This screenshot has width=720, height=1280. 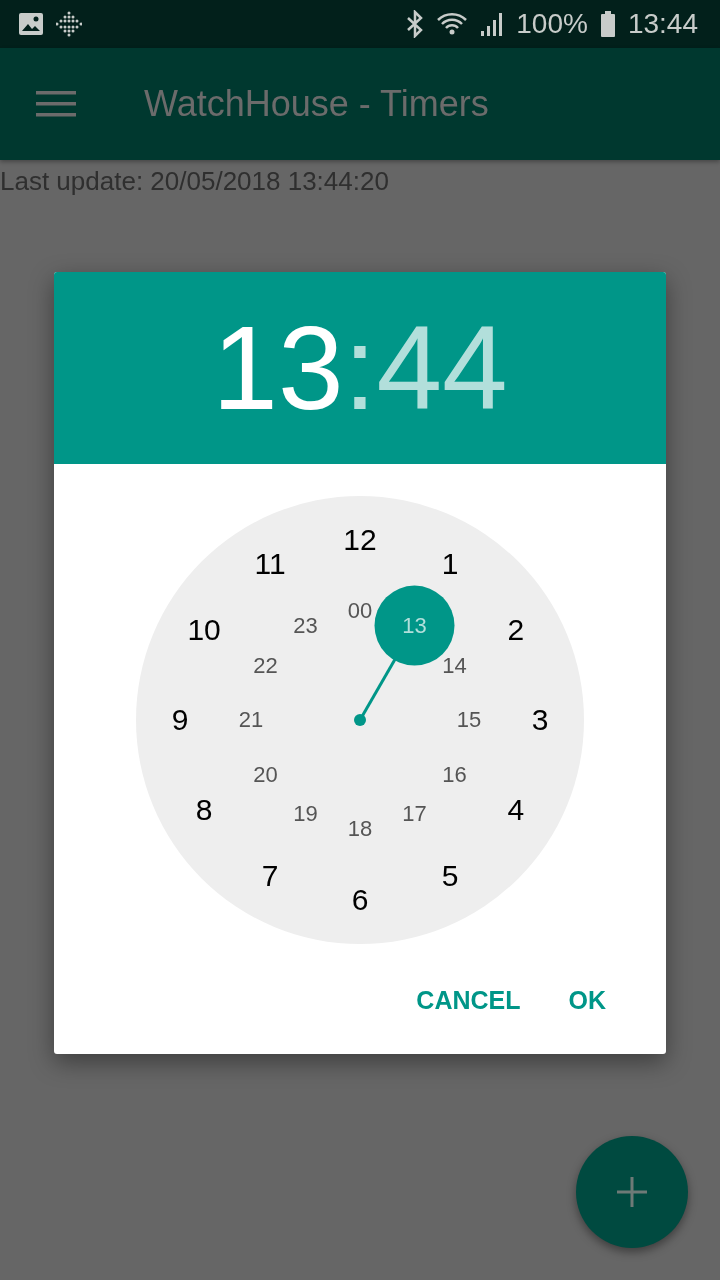 What do you see at coordinates (454, 665) in the screenshot?
I see `hour-number: 14` at bounding box center [454, 665].